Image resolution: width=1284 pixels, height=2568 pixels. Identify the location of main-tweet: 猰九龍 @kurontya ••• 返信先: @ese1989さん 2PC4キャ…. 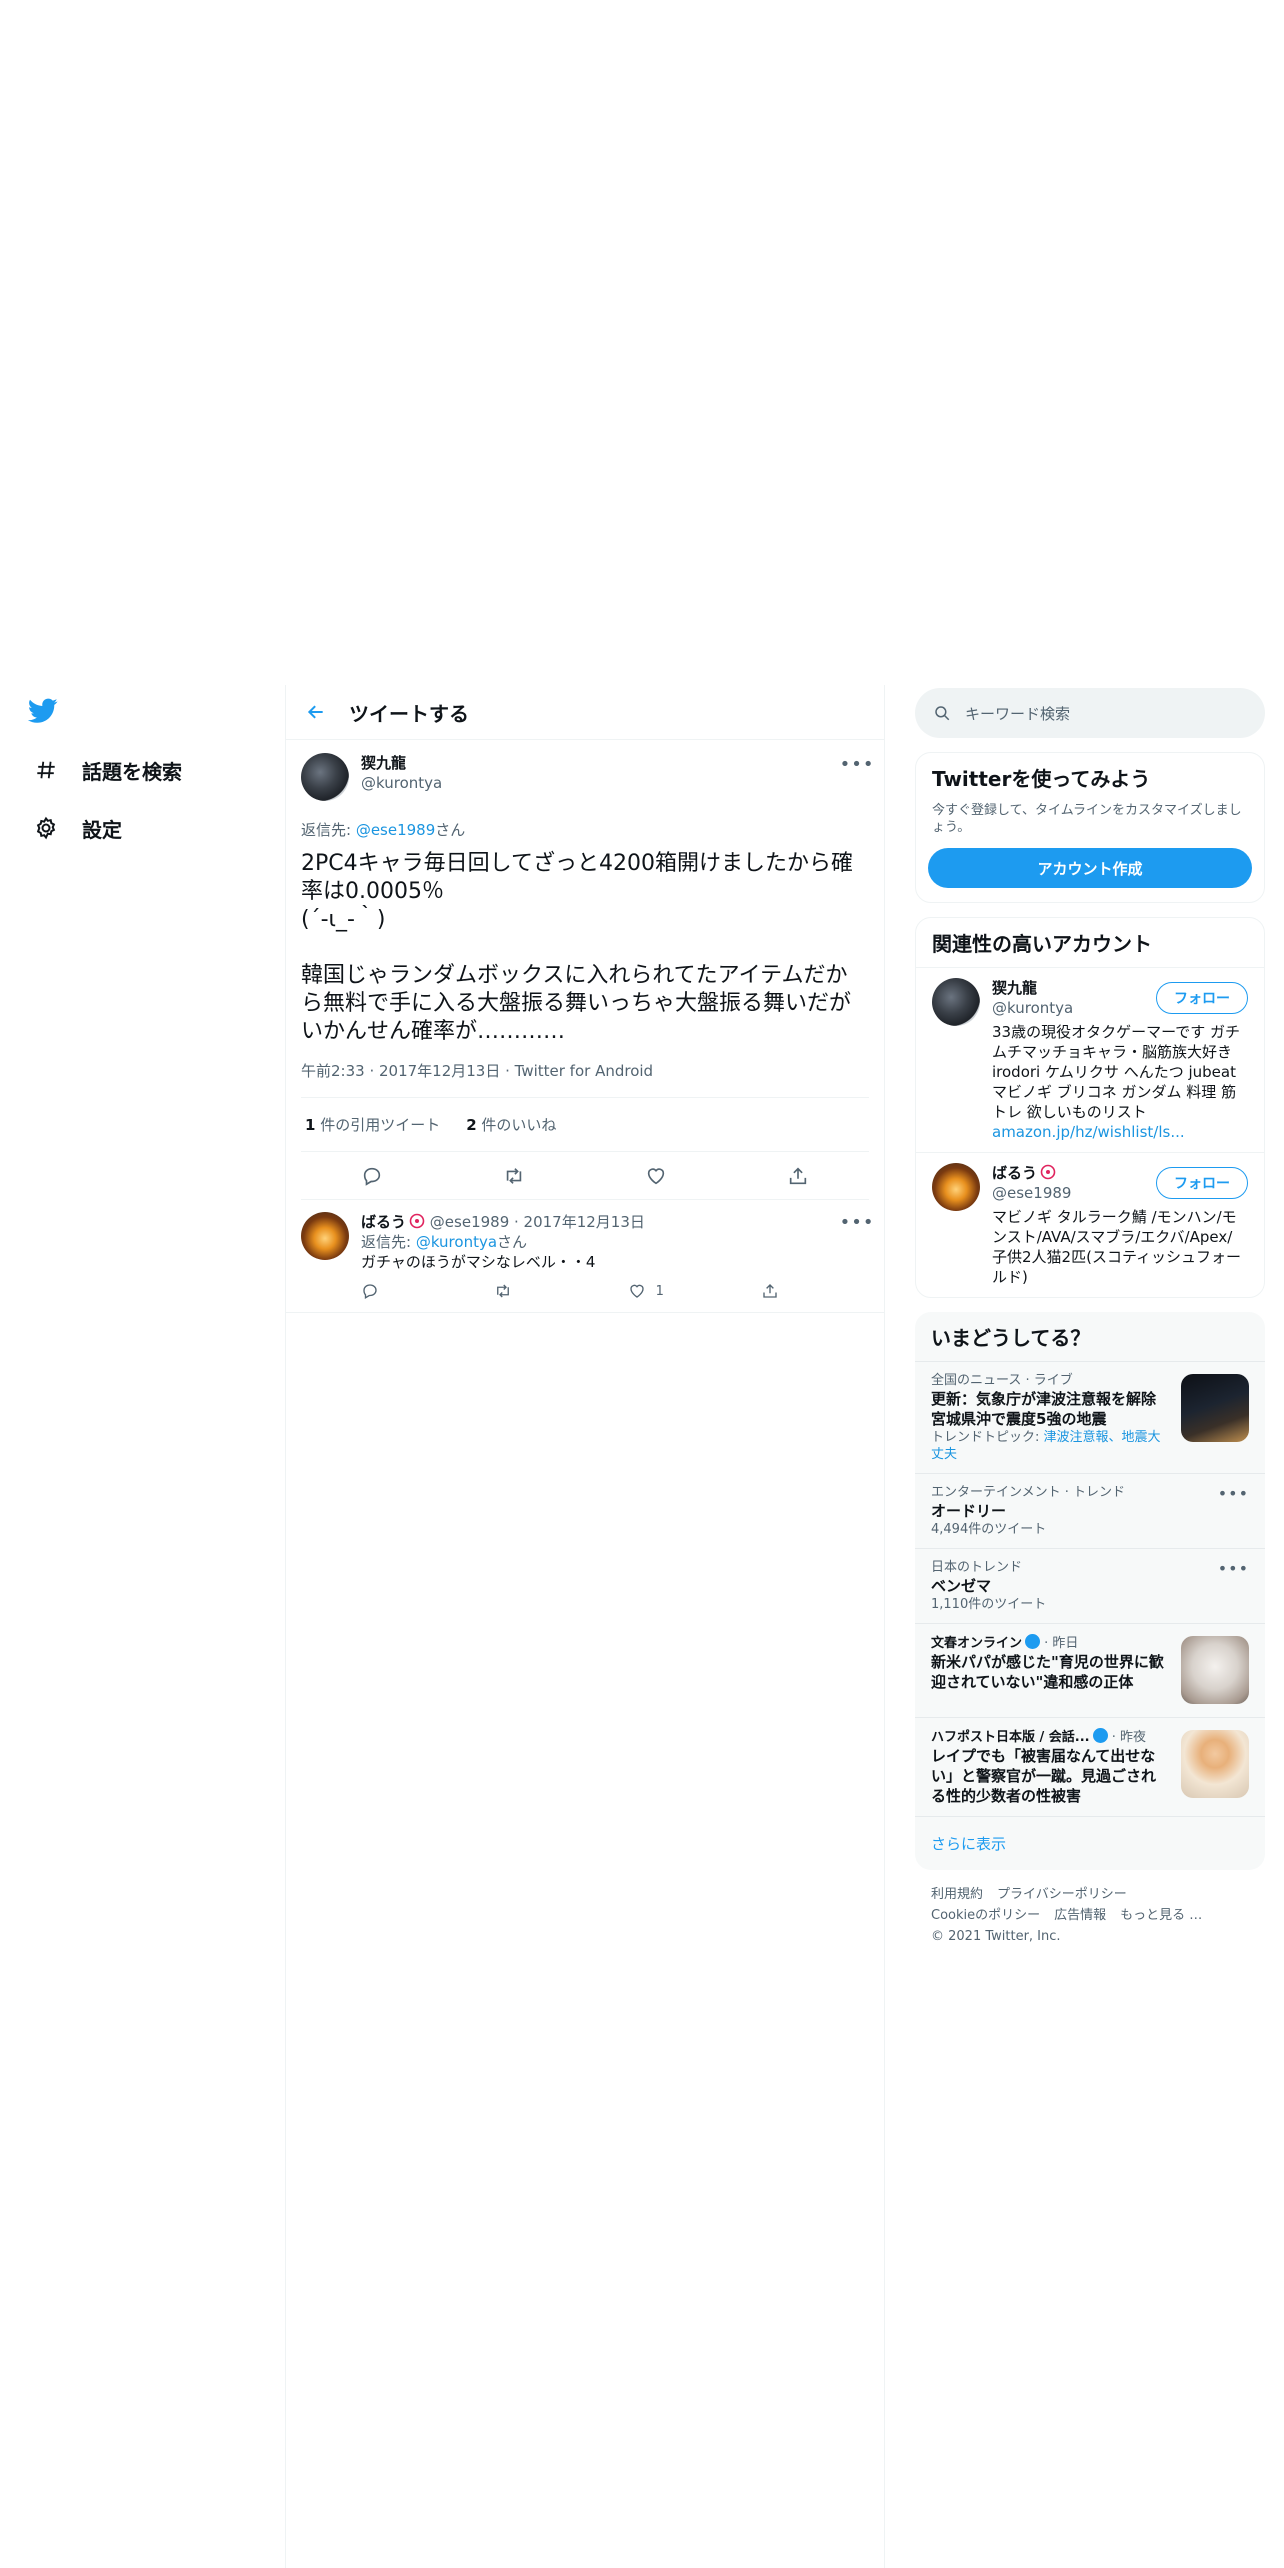
(585, 970).